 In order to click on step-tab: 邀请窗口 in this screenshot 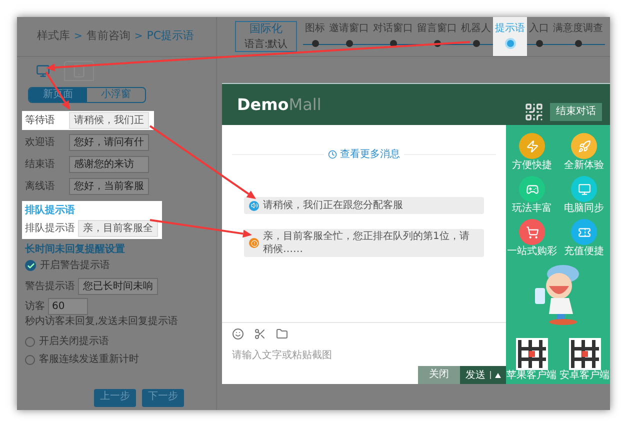, I will do `click(349, 36)`.